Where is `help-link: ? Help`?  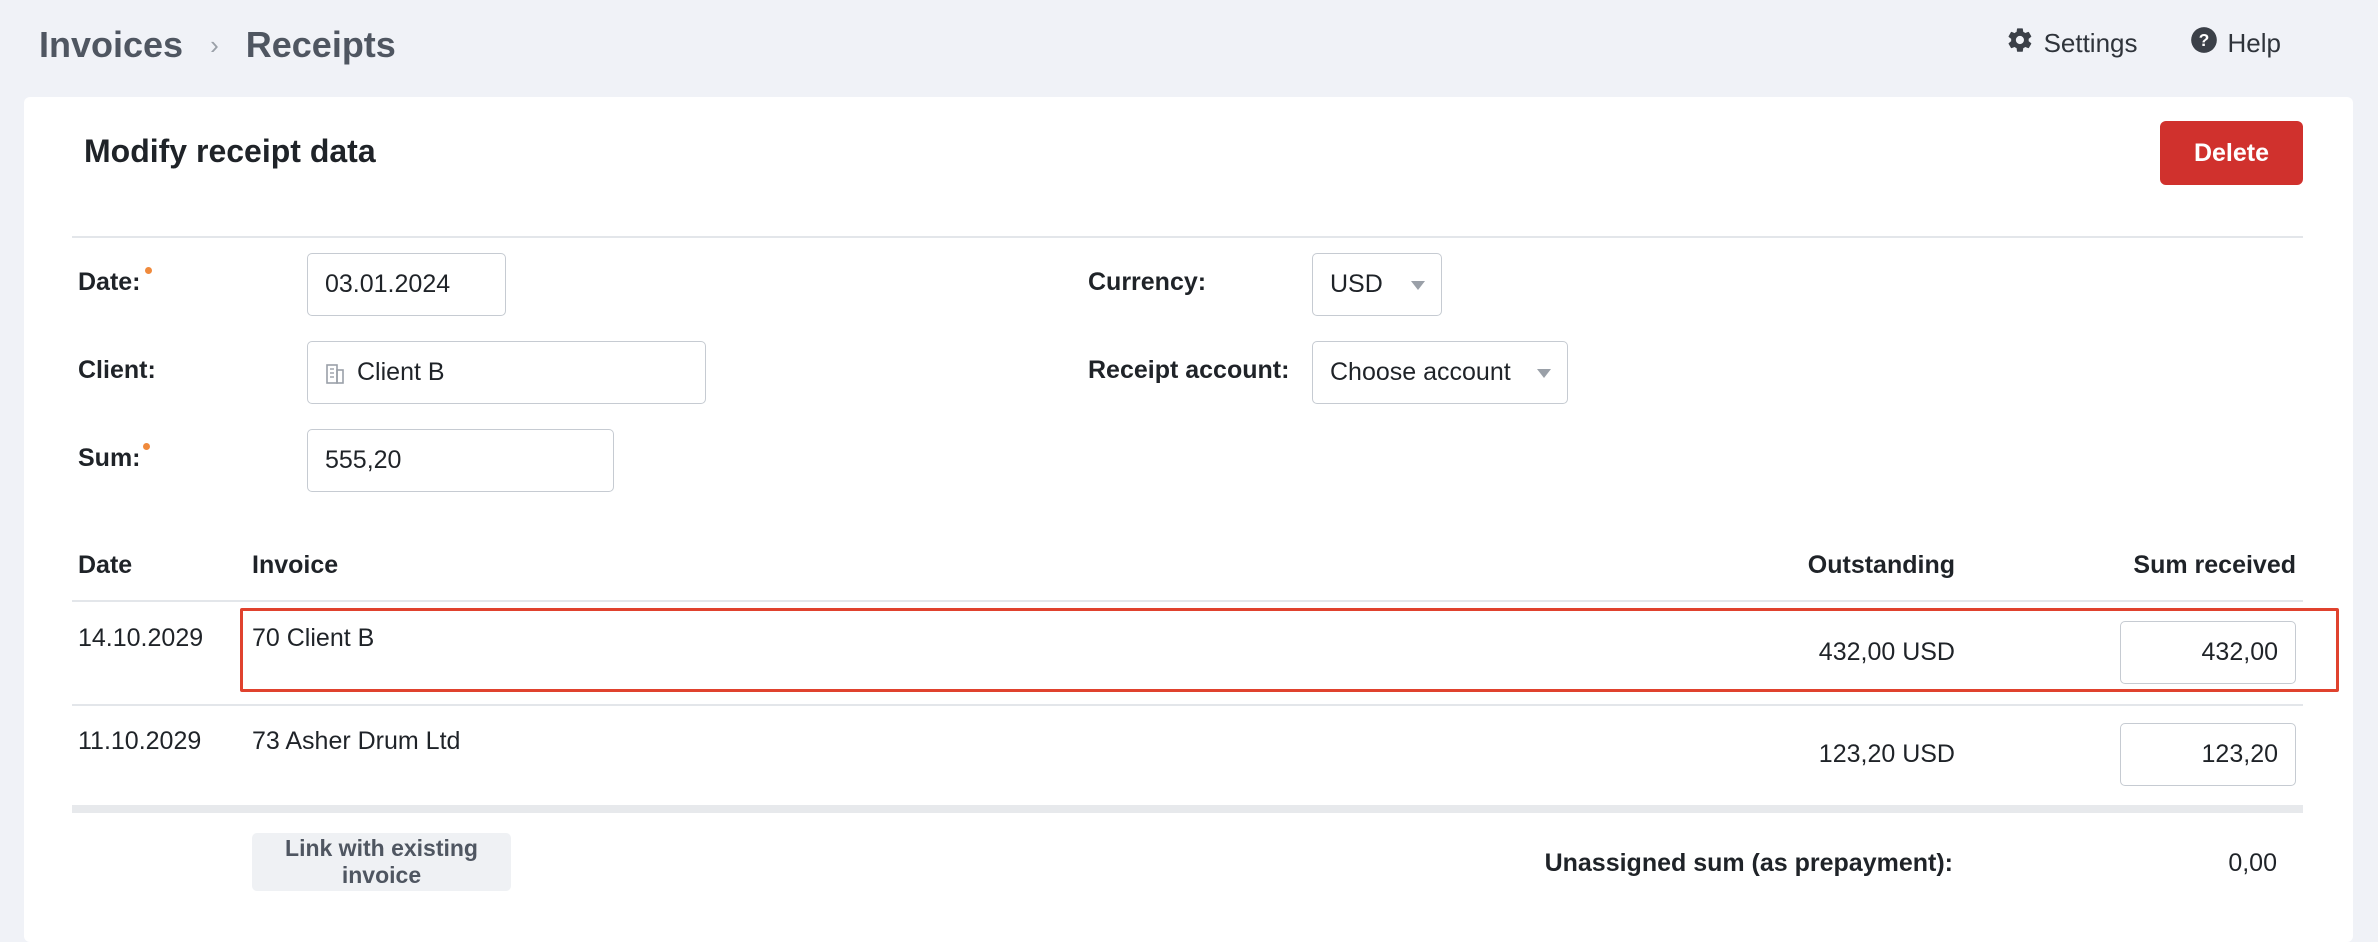
help-link: ? Help is located at coordinates (2235, 43).